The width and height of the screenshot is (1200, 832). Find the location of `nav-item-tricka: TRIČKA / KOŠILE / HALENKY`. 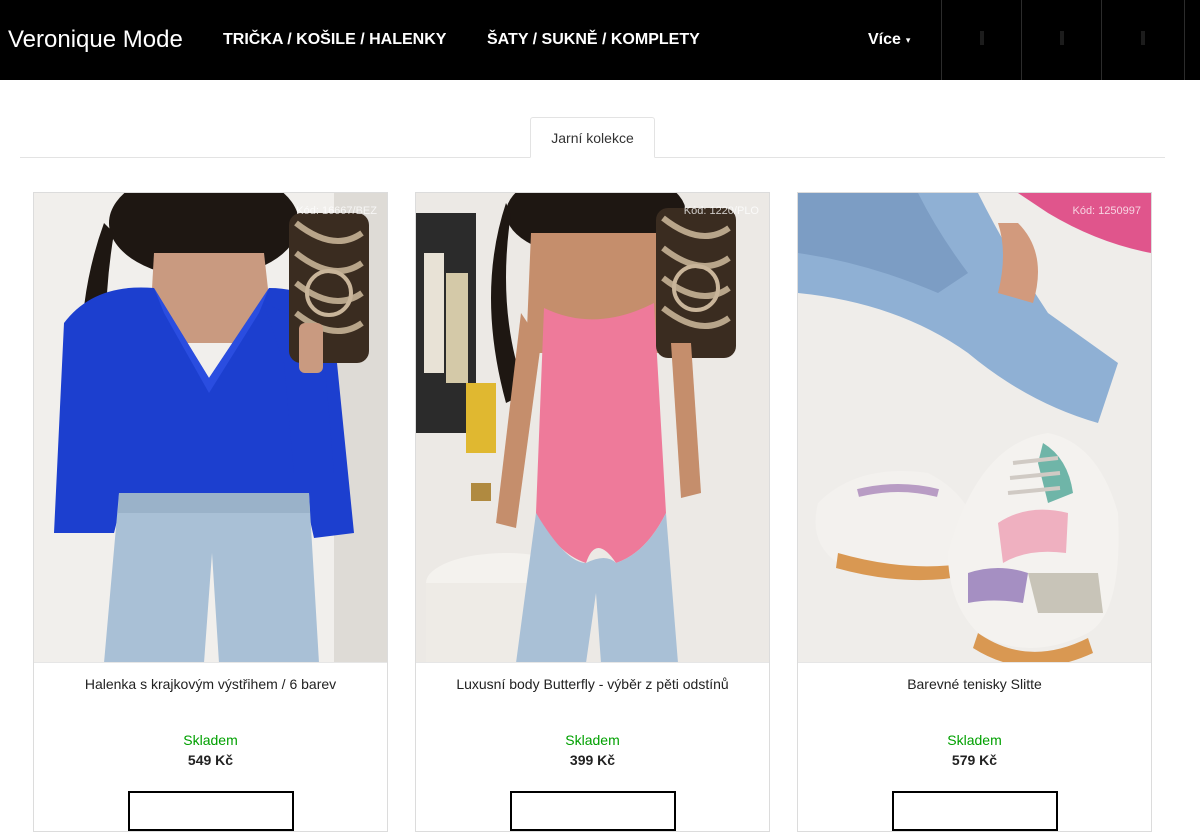

nav-item-tricka: TRIČKA / KOŠILE / HALENKY is located at coordinates (334, 40).